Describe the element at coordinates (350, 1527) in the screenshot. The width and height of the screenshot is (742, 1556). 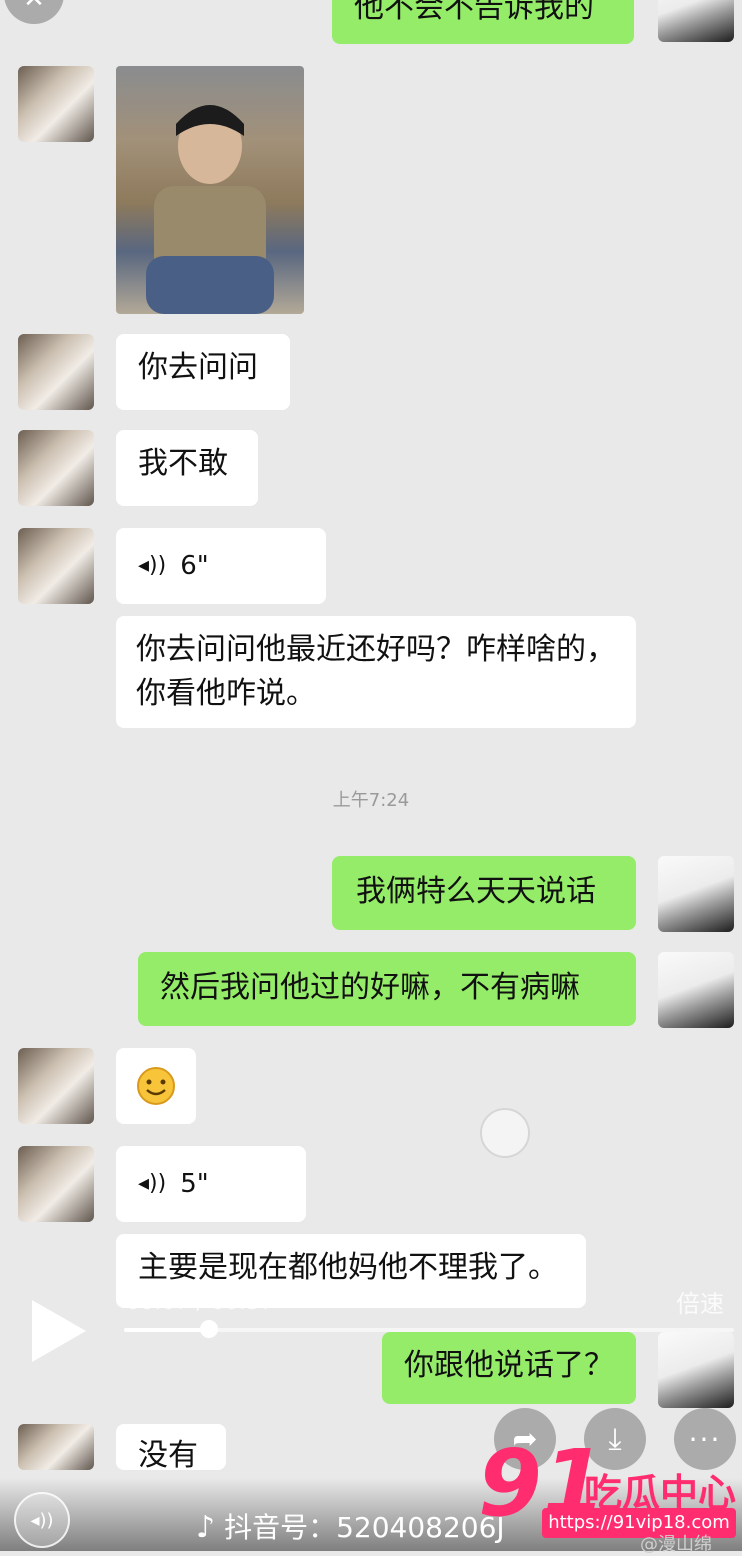
I see `tiktok-id: ♪ 抖音号：520408206J` at that location.